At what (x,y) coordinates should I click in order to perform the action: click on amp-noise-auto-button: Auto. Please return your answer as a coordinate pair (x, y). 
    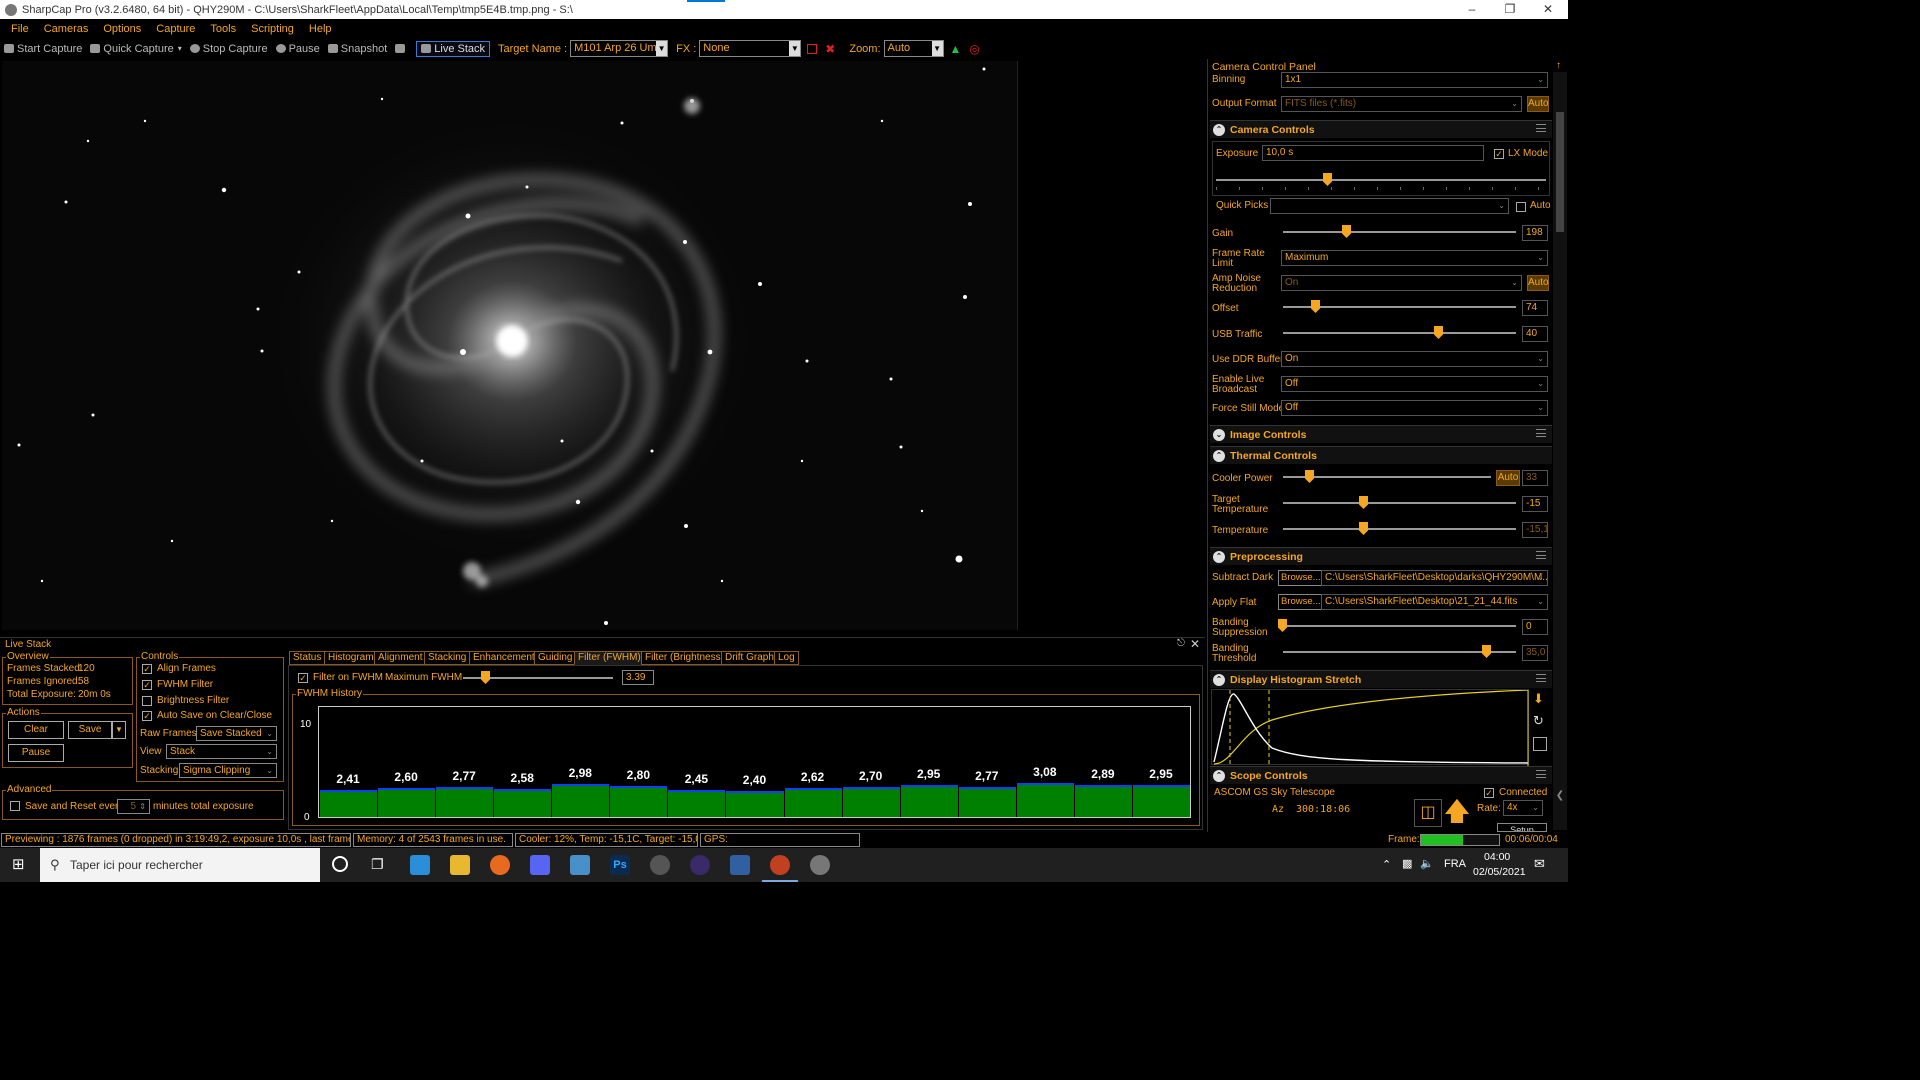
    Looking at the image, I should click on (1538, 283).